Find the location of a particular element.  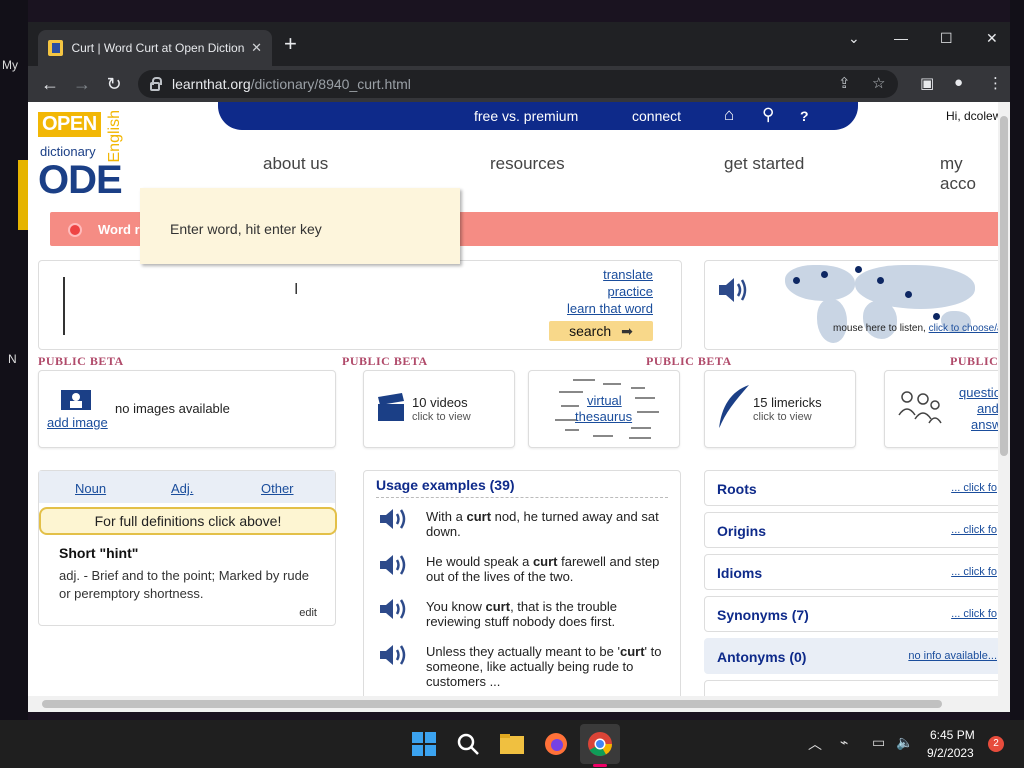

file-explorer-icon is located at coordinates (512, 744).